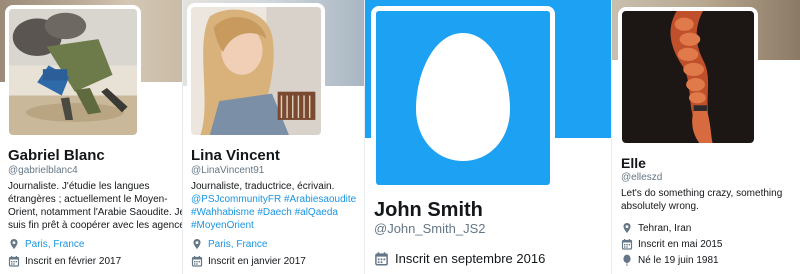 This screenshot has width=800, height=274. What do you see at coordinates (235, 155) in the screenshot?
I see `profile-name: Lina Vincent` at bounding box center [235, 155].